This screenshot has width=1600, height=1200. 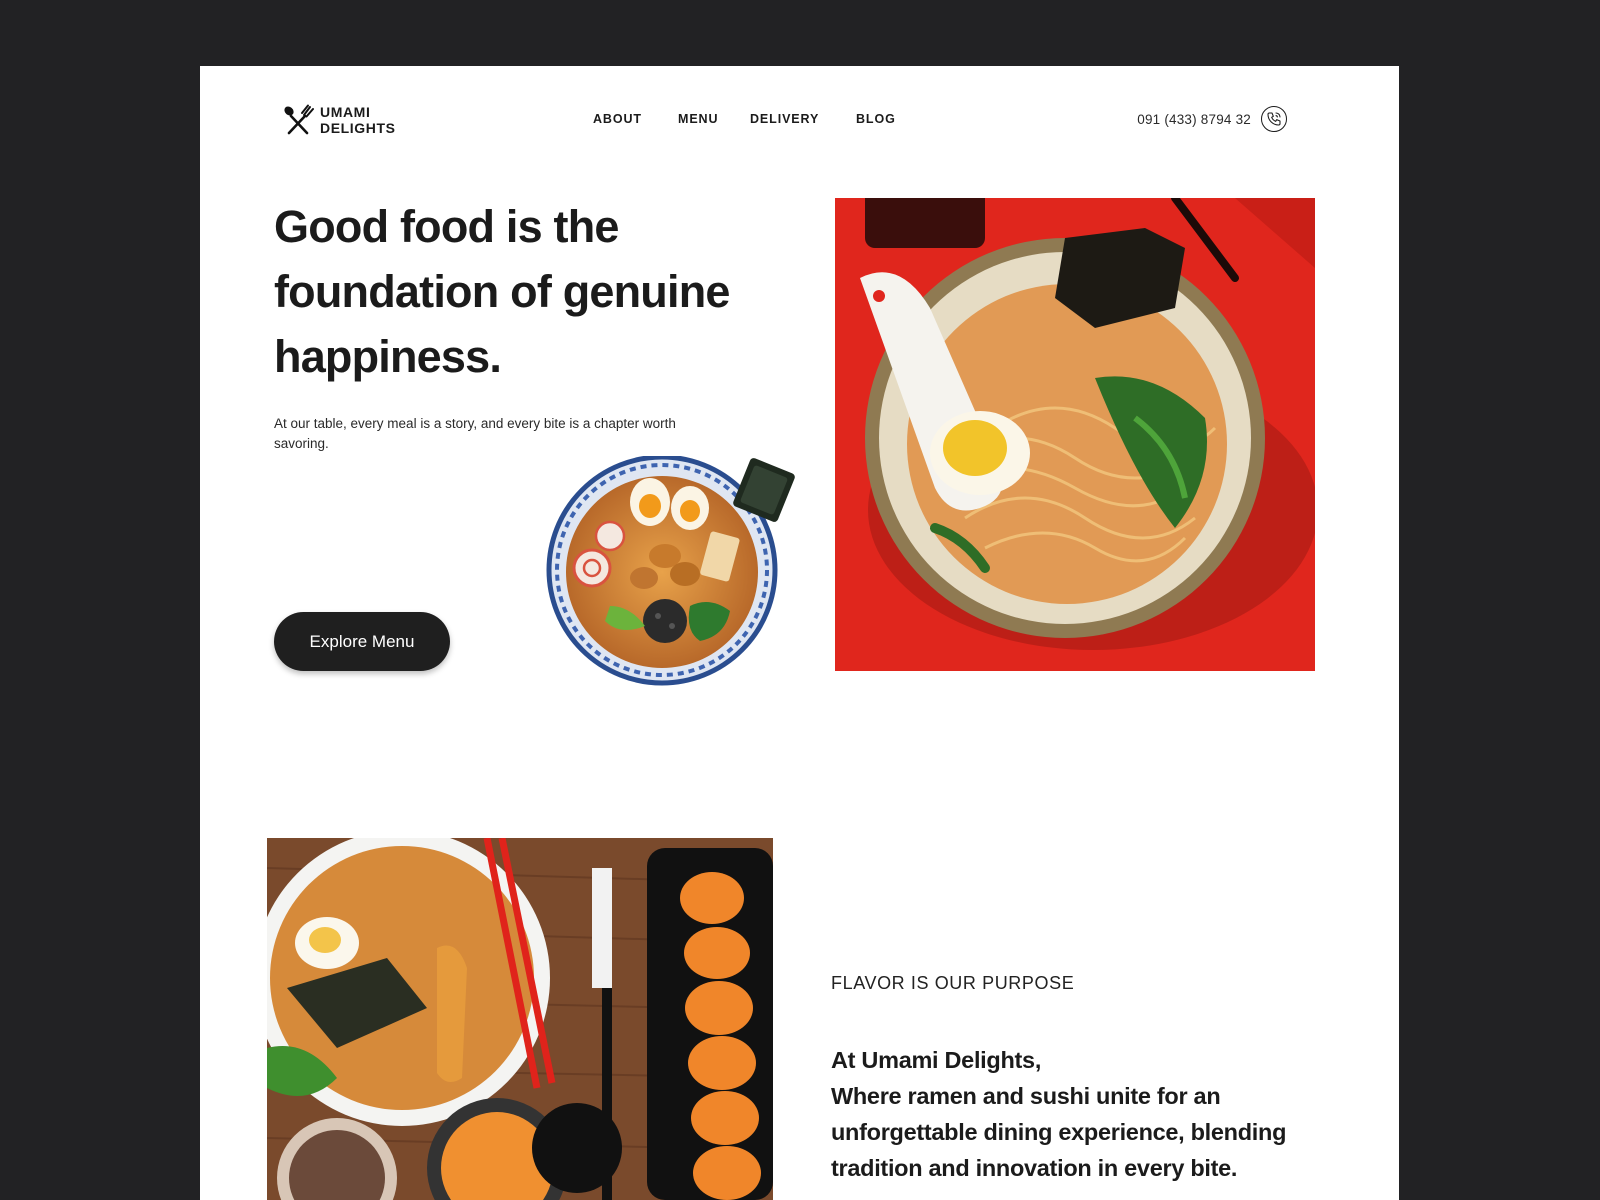 I want to click on phone-number: 091 (433) 8794 32, so click(x=1194, y=119).